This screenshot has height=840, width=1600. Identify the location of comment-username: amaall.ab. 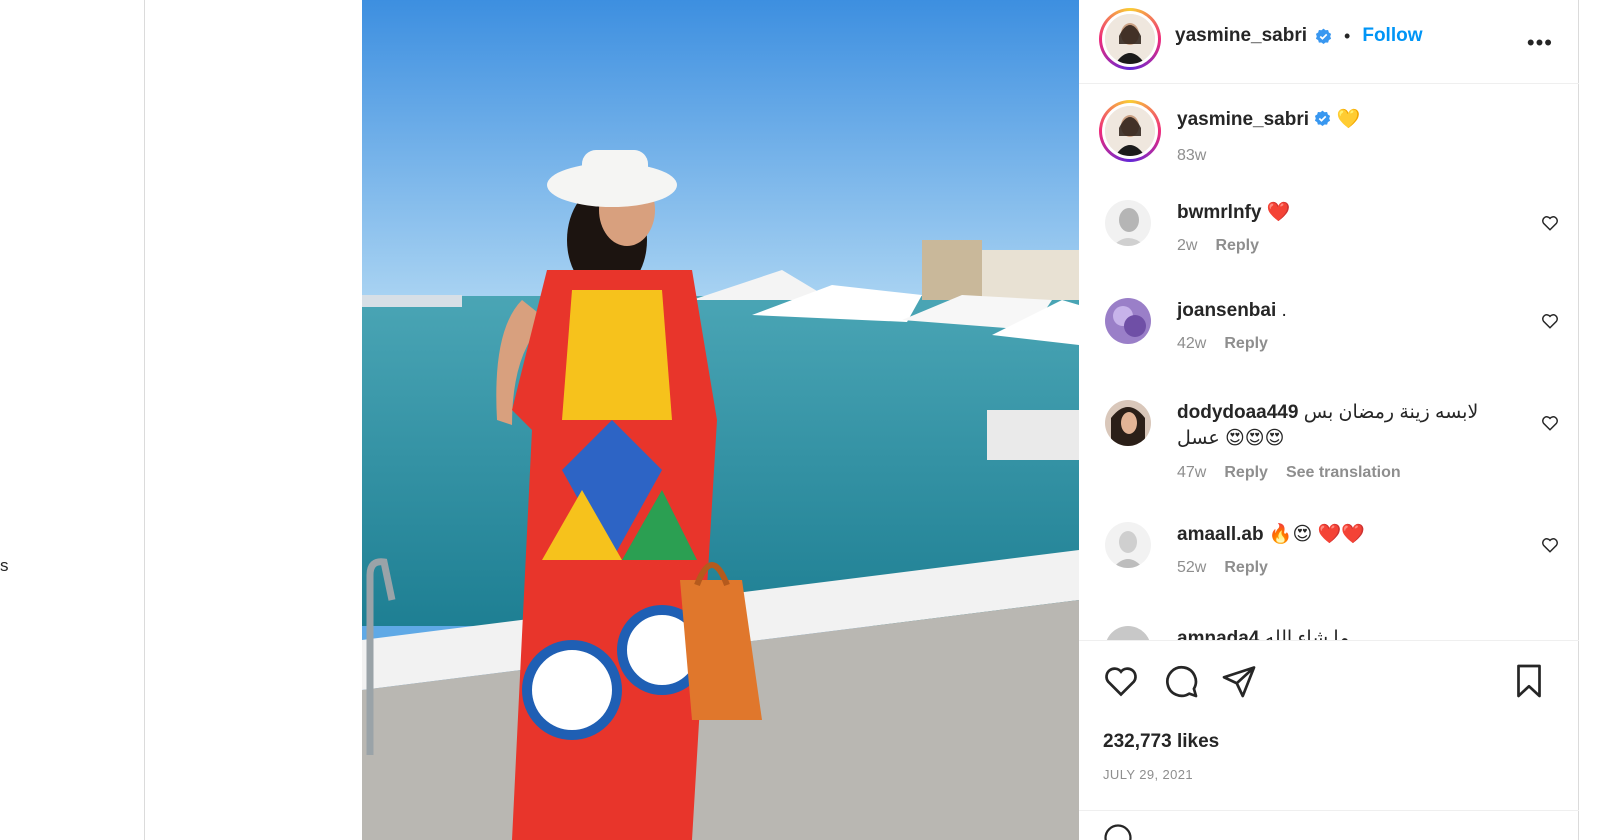
(1220, 534).